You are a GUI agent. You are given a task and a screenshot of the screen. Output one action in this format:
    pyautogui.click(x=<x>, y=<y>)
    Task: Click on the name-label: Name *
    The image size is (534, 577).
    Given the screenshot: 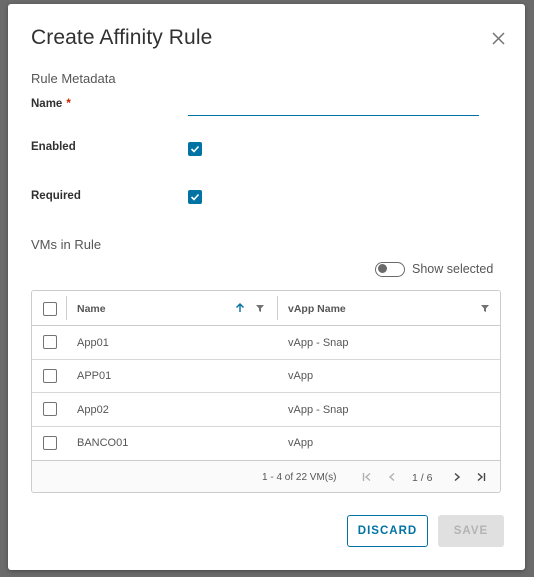 What is the action you would take?
    pyautogui.click(x=51, y=104)
    